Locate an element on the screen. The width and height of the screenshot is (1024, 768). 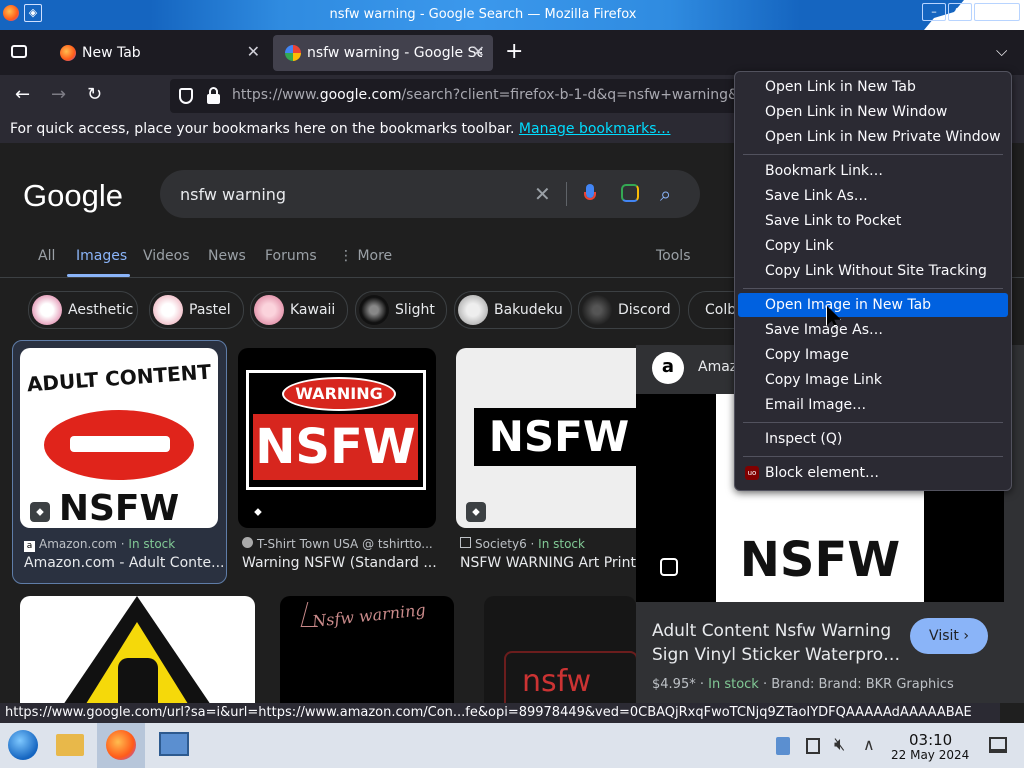
tab-news: News is located at coordinates (227, 256).